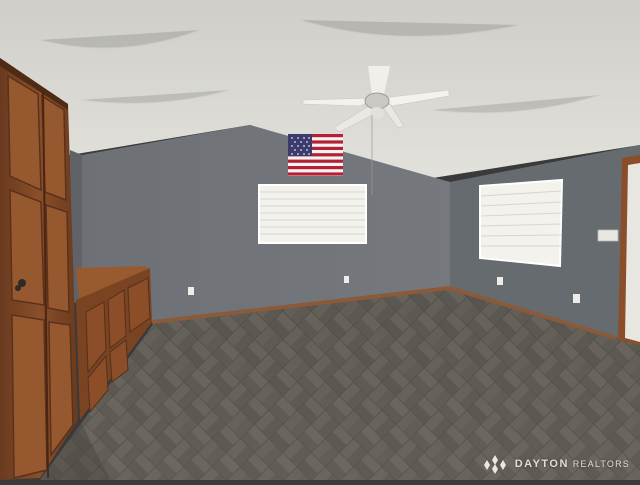  I want to click on watermark-brand: DAYTON, so click(541, 464).